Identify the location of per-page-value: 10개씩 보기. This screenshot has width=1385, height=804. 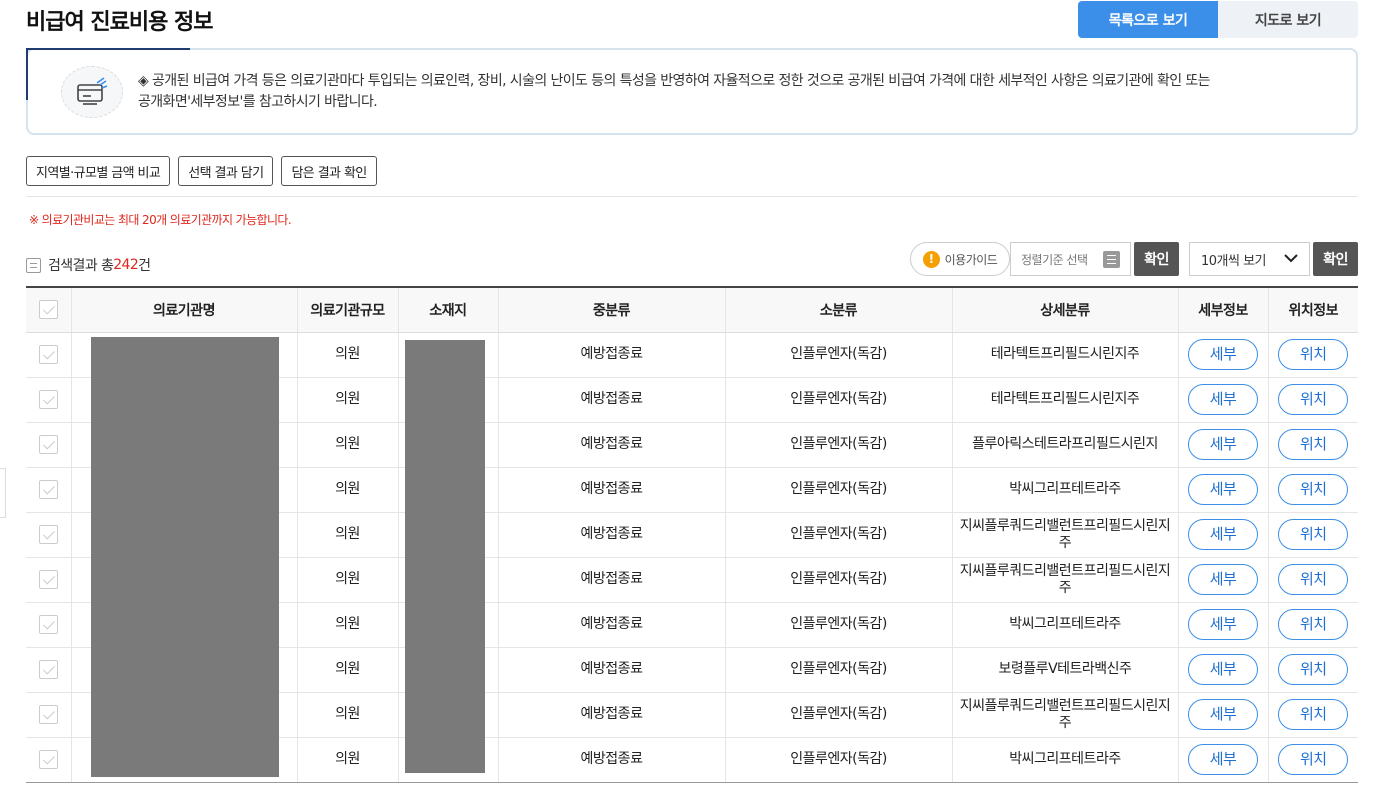
(1234, 261).